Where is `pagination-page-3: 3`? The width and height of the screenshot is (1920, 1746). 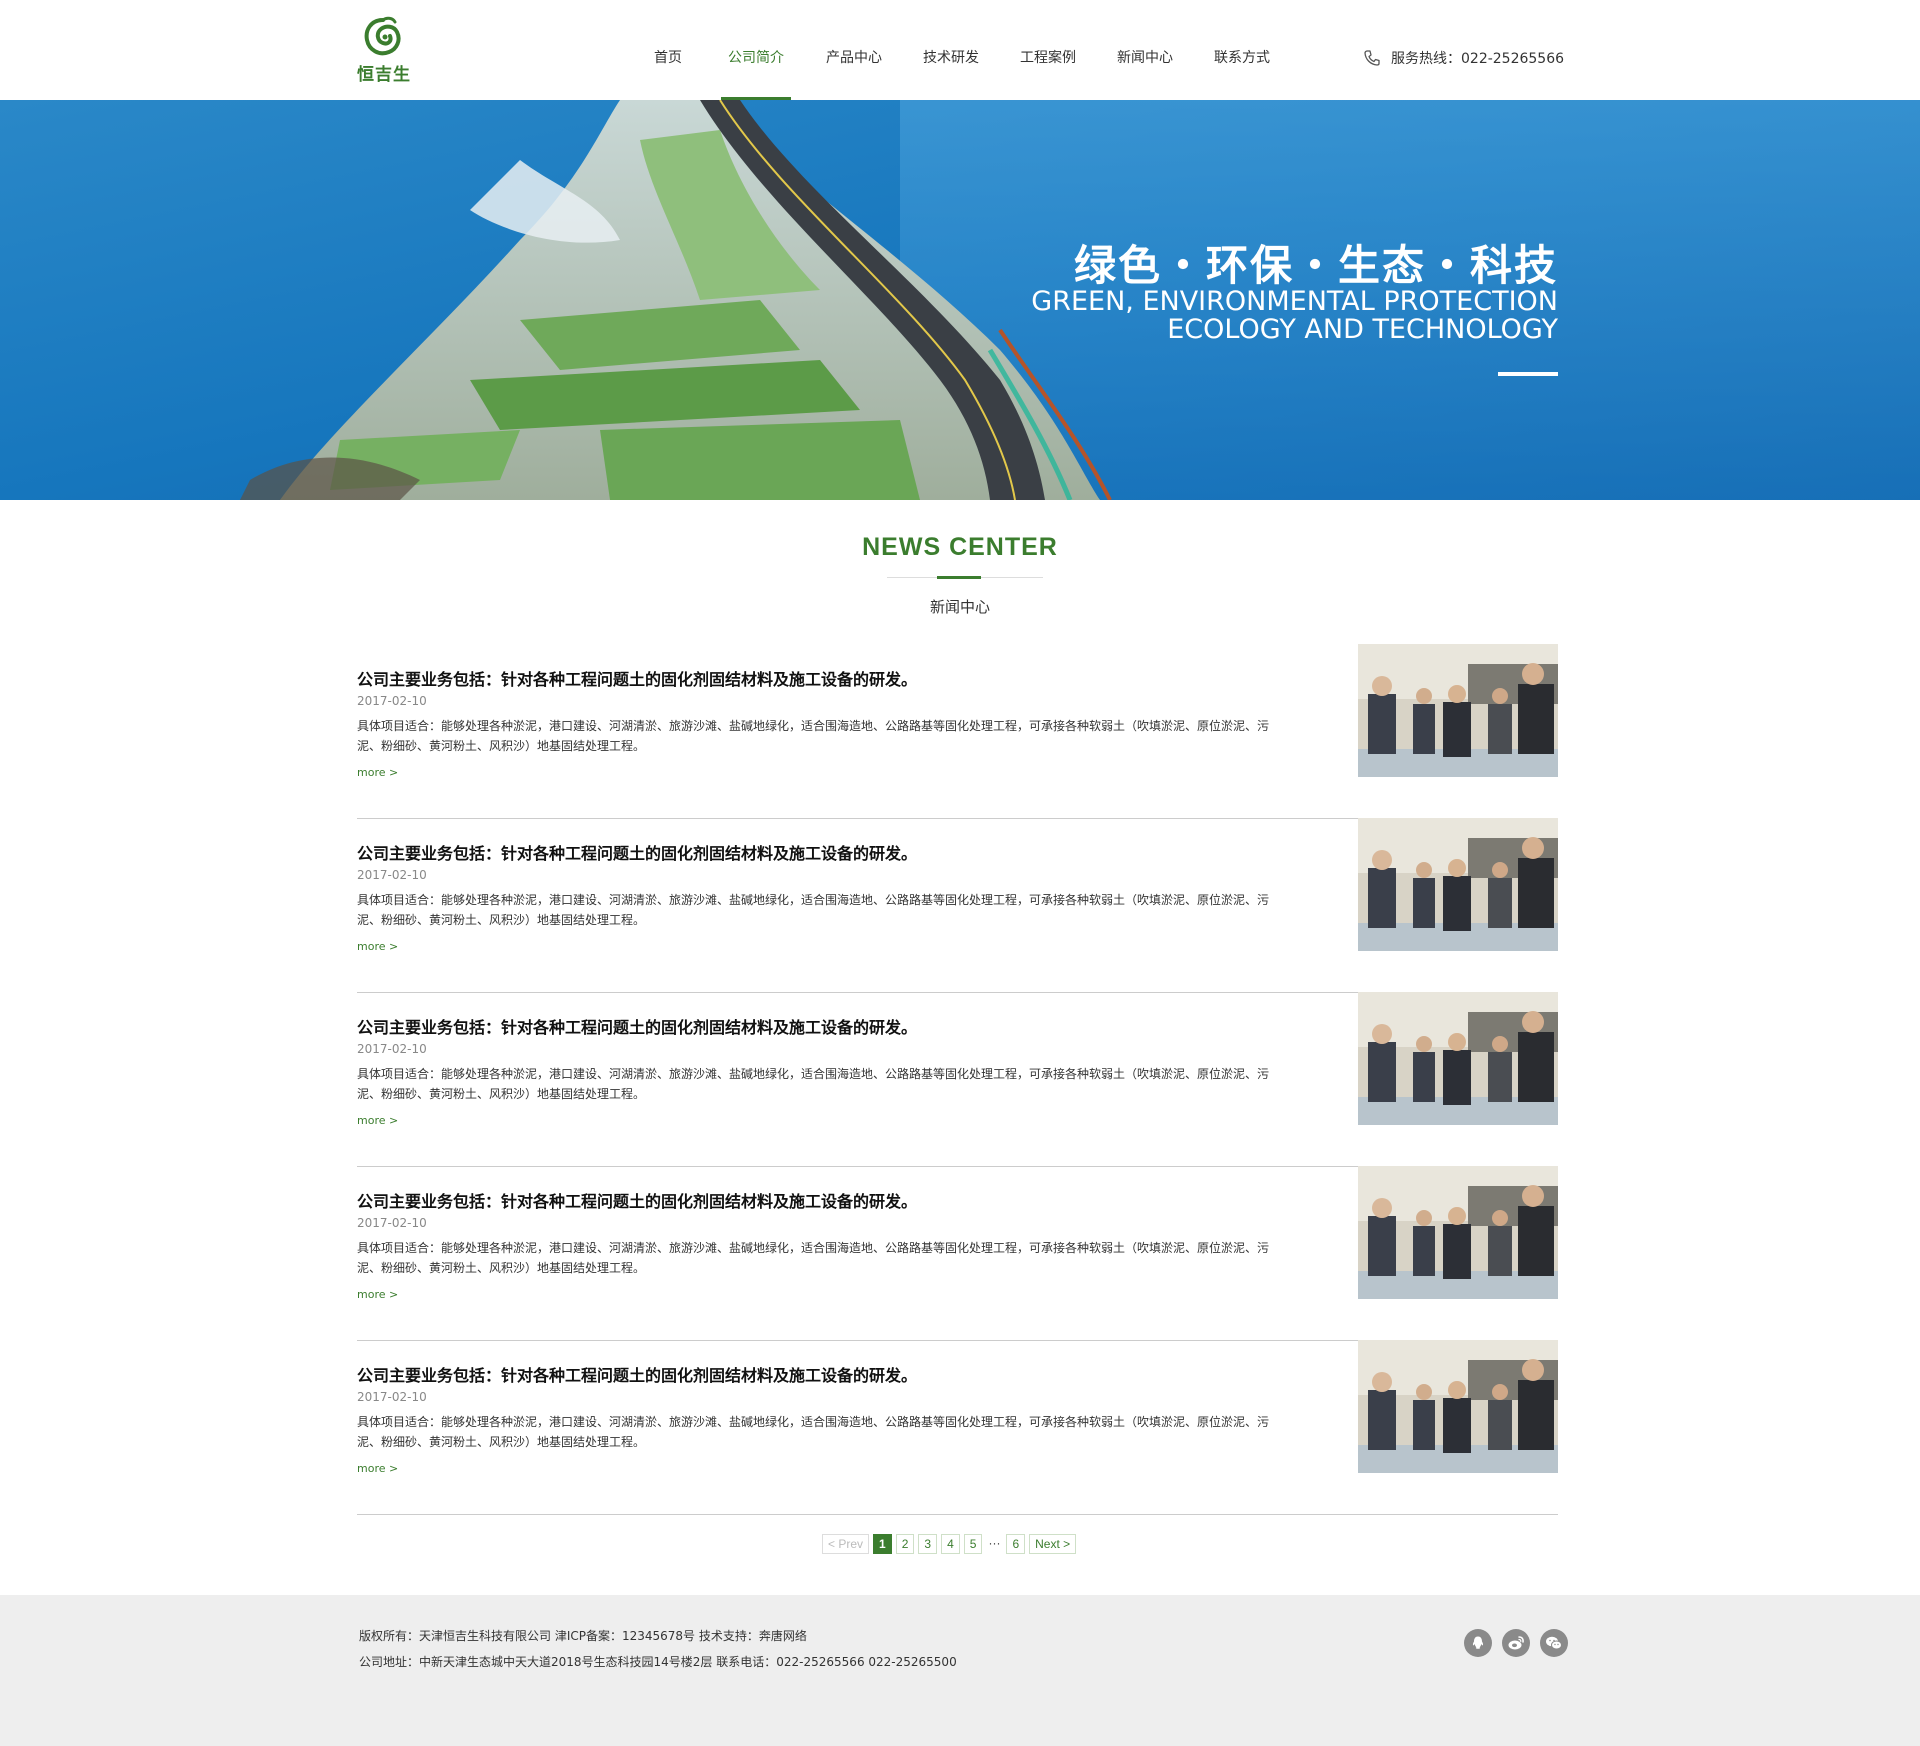 pagination-page-3: 3 is located at coordinates (928, 1544).